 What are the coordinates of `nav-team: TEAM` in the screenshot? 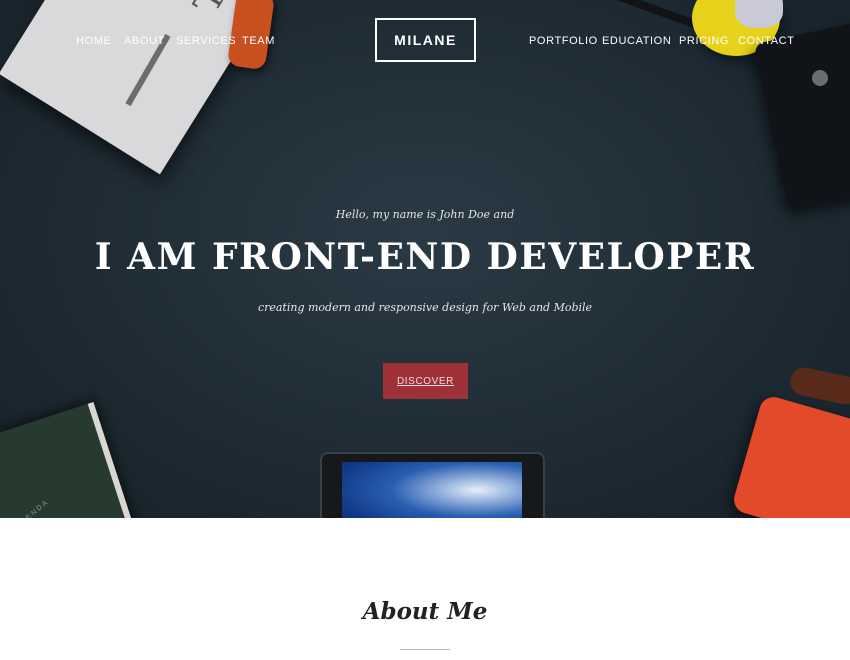 It's located at (258, 41).